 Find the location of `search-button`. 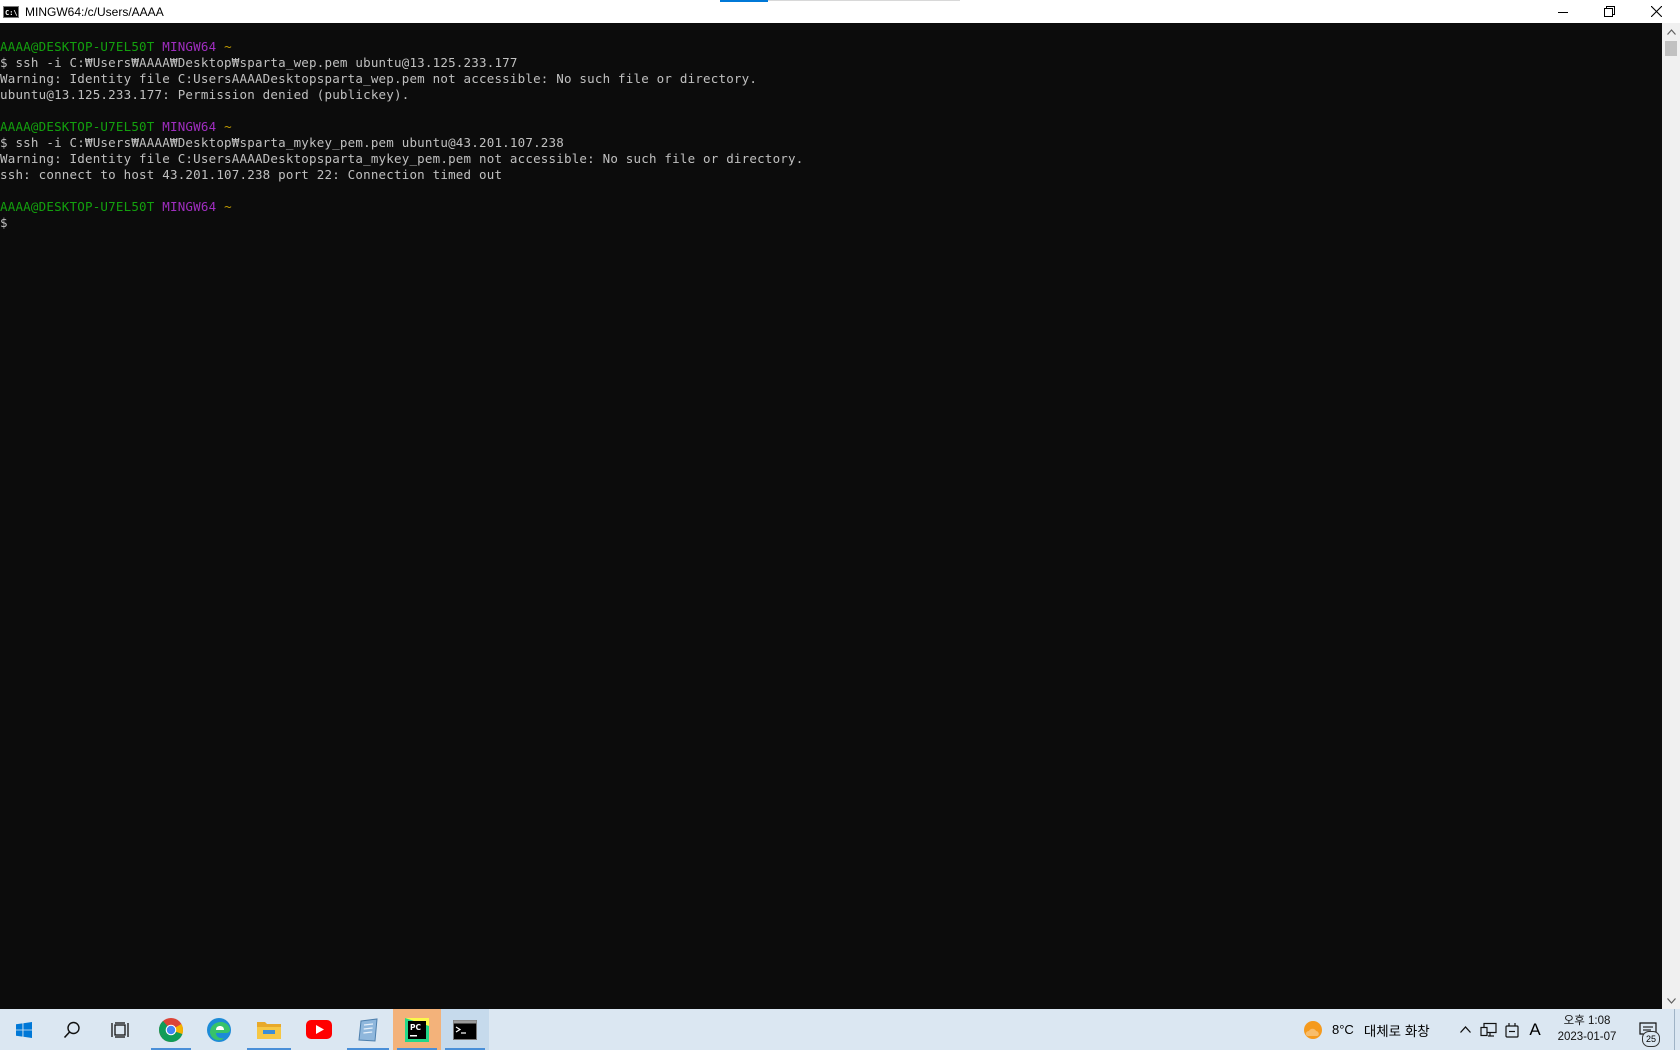

search-button is located at coordinates (72, 1029).